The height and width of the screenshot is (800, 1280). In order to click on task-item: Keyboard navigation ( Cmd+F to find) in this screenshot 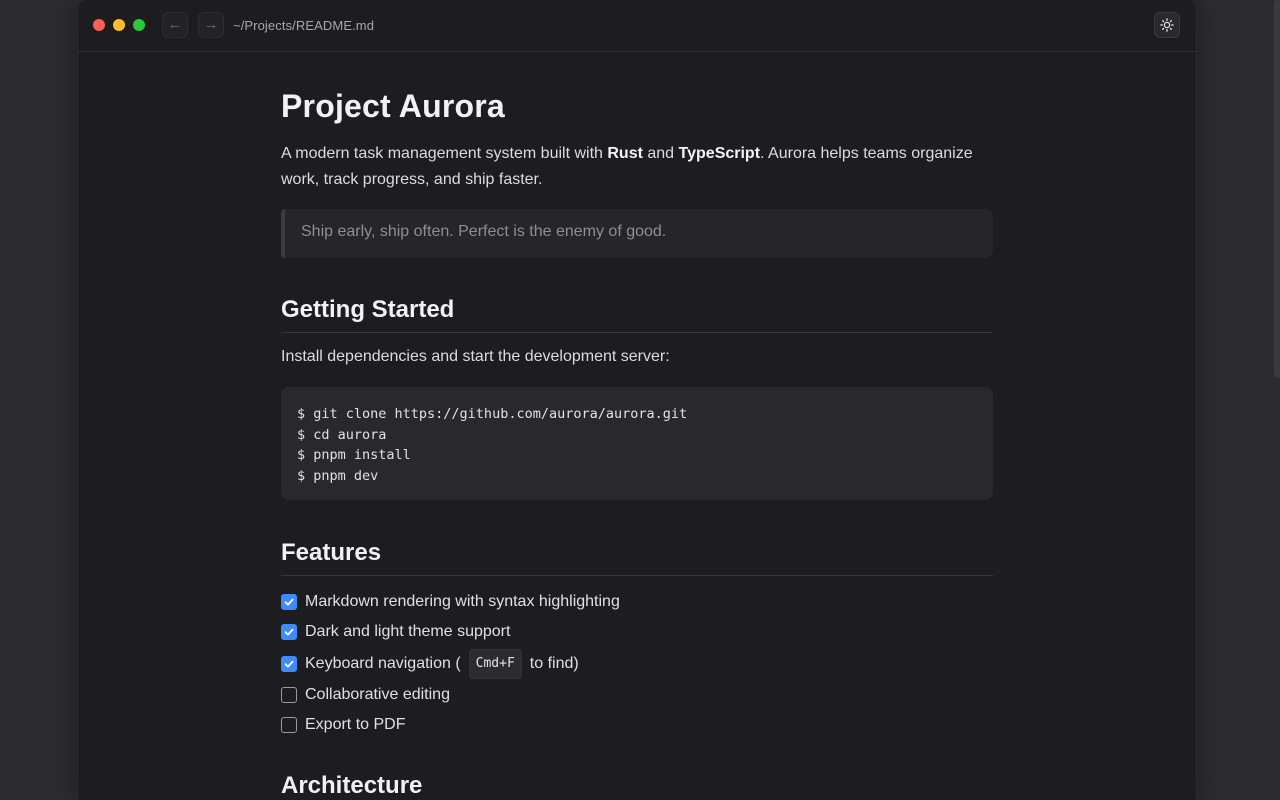, I will do `click(637, 663)`.